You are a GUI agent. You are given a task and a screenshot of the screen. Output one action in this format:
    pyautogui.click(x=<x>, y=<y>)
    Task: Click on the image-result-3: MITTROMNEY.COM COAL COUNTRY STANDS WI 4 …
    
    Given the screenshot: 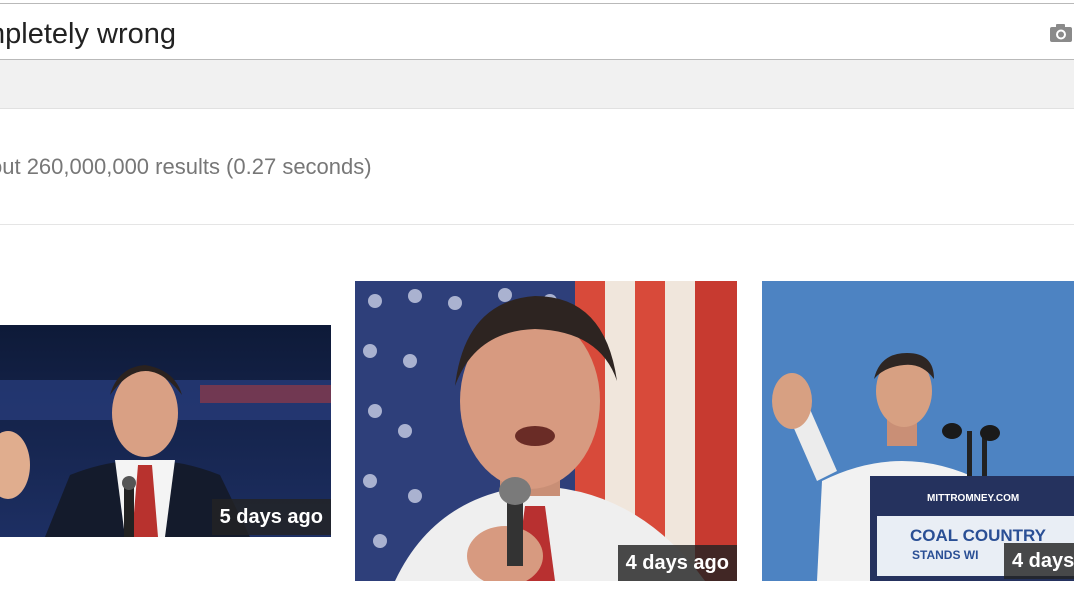 What is the action you would take?
    pyautogui.click(x=918, y=431)
    